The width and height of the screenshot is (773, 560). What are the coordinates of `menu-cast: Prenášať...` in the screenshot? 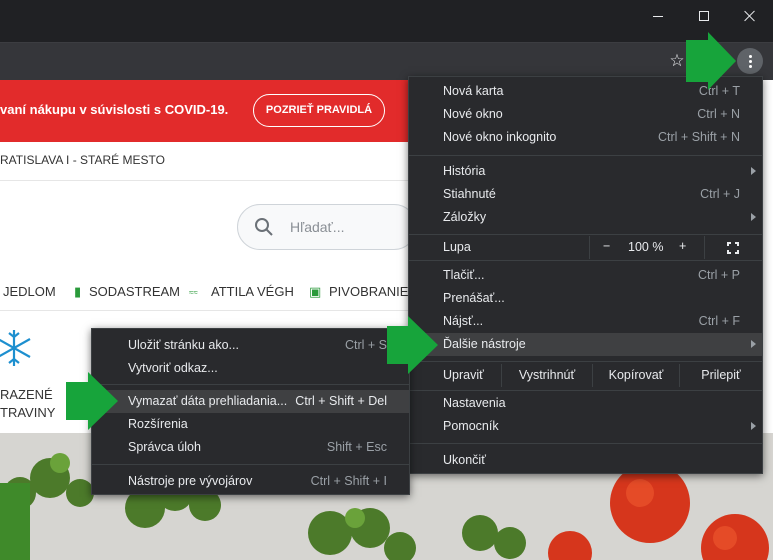 It's located at (585, 298).